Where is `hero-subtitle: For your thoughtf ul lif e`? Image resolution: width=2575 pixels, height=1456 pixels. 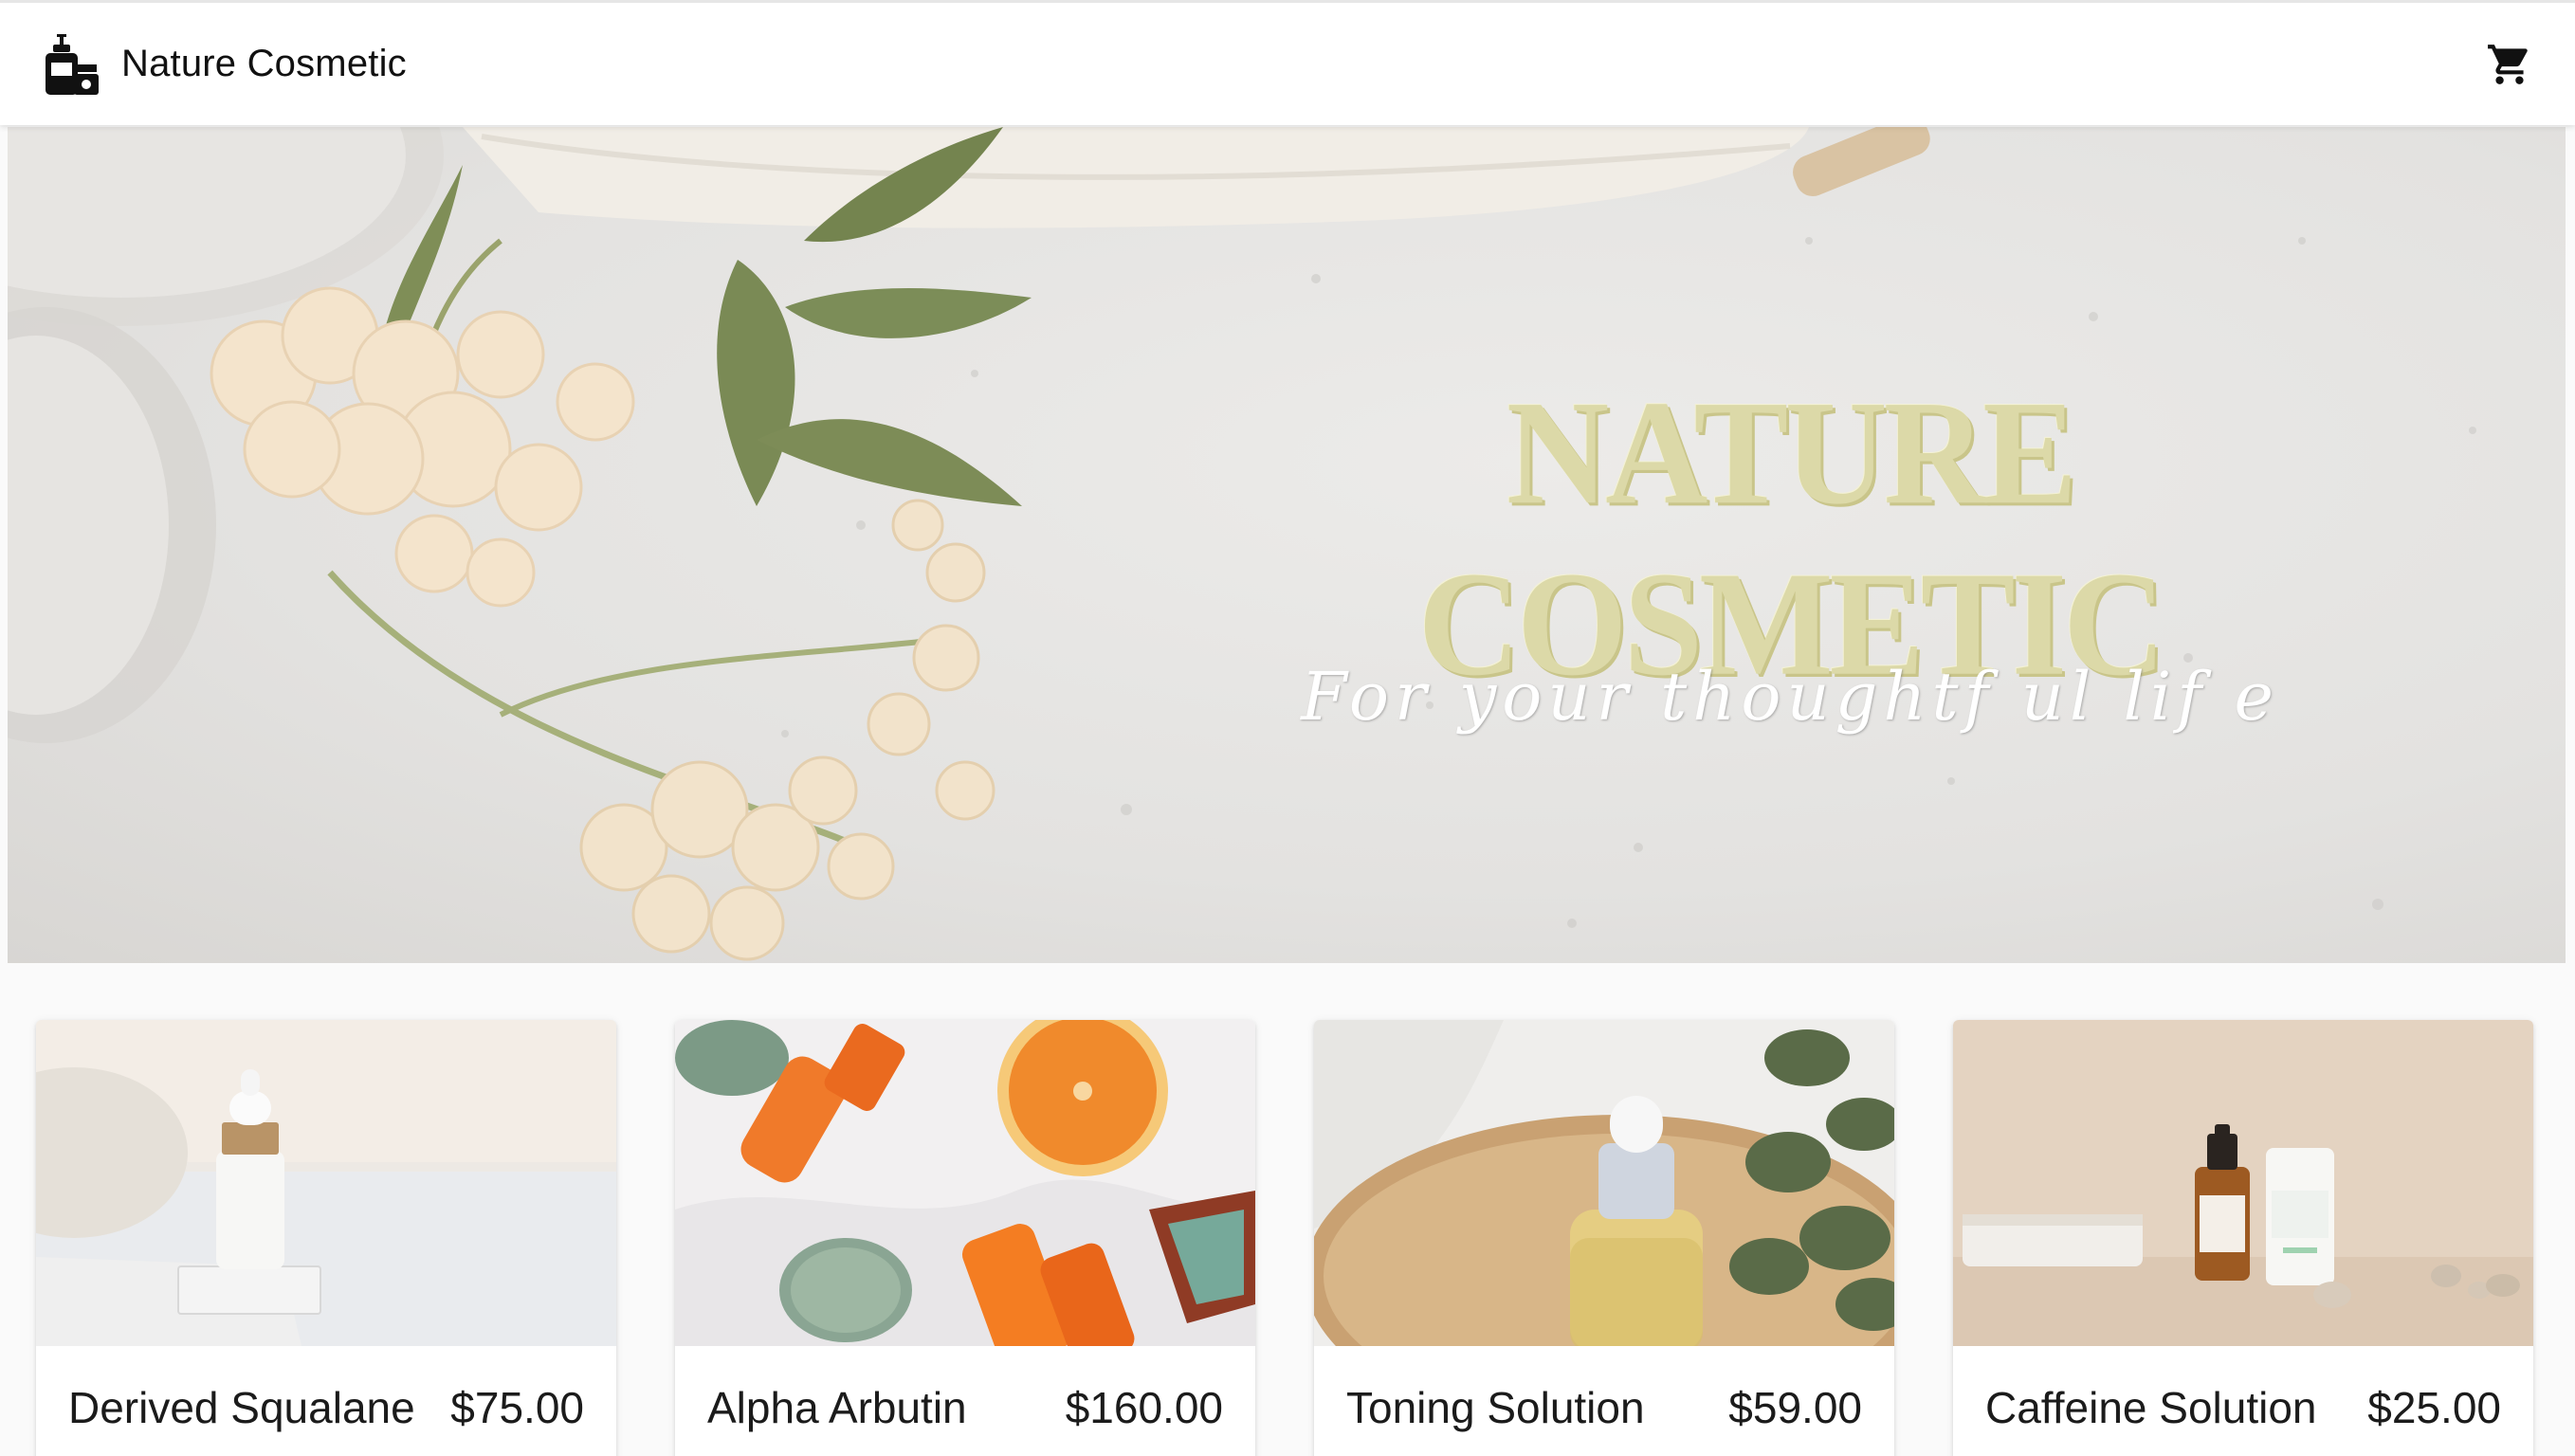
hero-subtitle: For your thoughtf ul lif e is located at coordinates (1790, 697).